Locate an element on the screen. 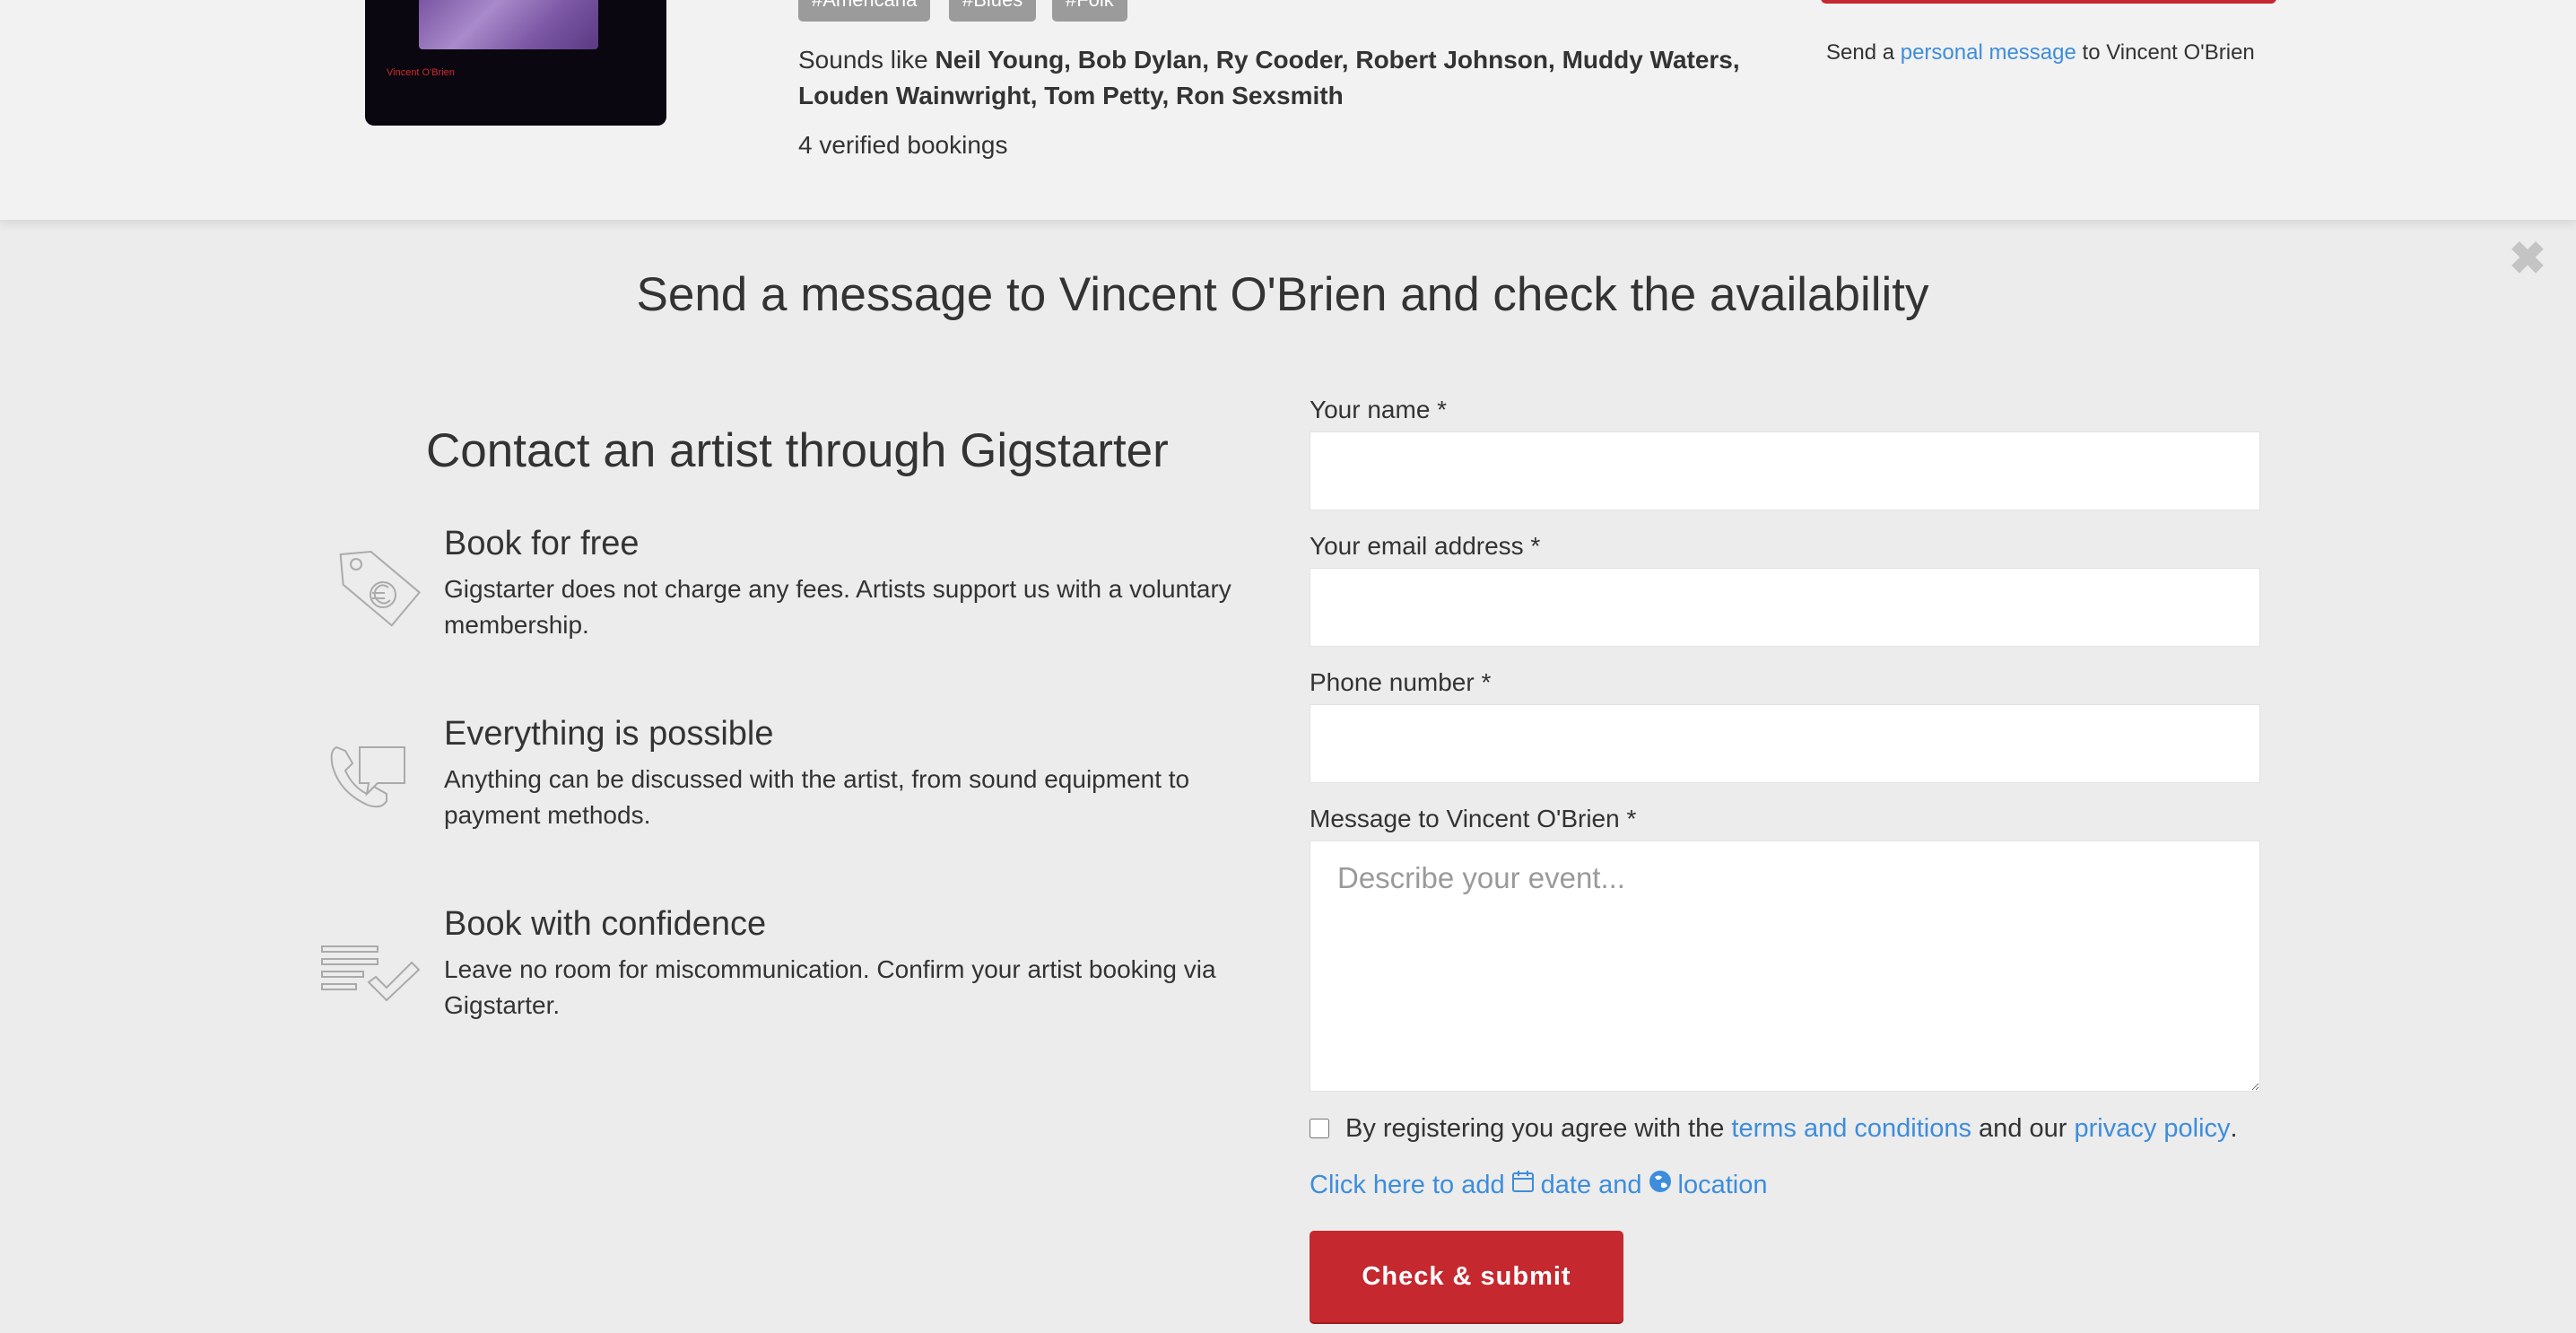  phone-chat-icon is located at coordinates (372, 769).